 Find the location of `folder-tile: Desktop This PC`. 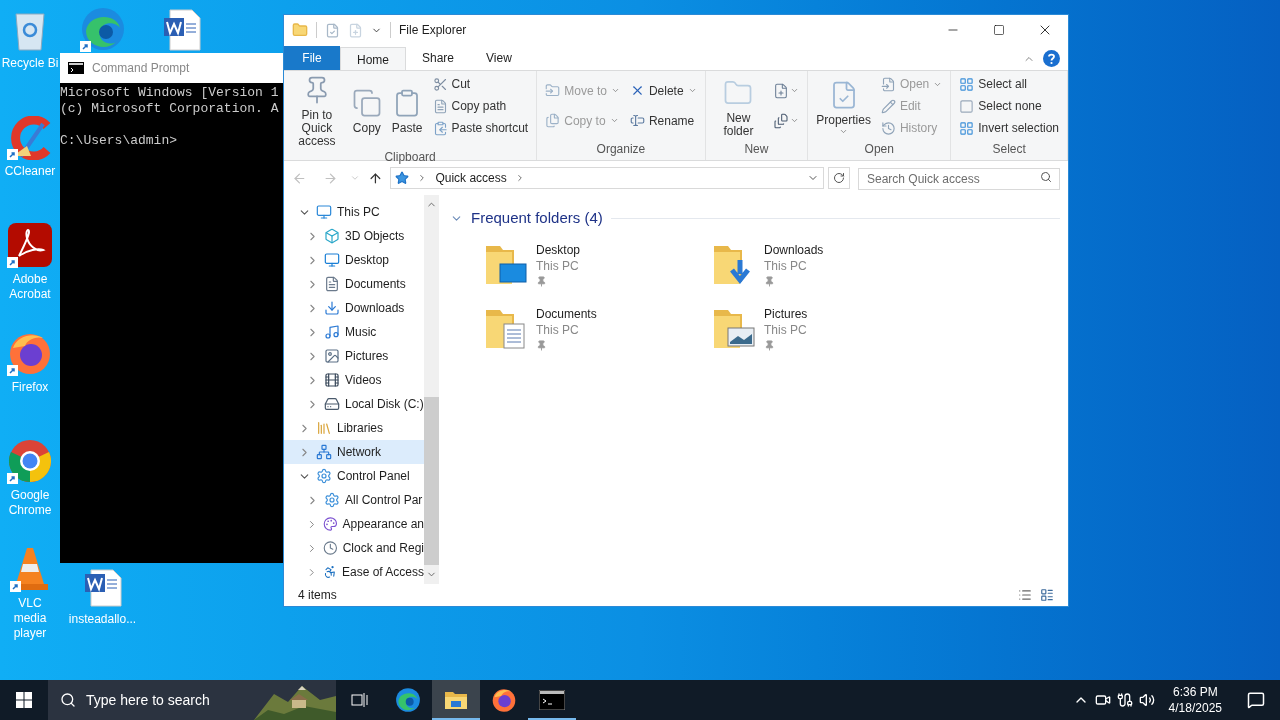

folder-tile: Desktop This PC is located at coordinates (594, 269).